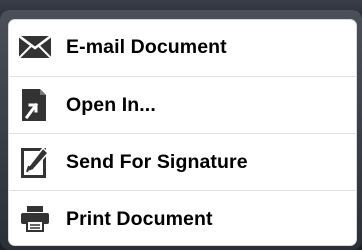 This screenshot has height=250, width=362. Describe the element at coordinates (146, 46) in the screenshot. I see `menu-item-label: E-mail Document` at that location.